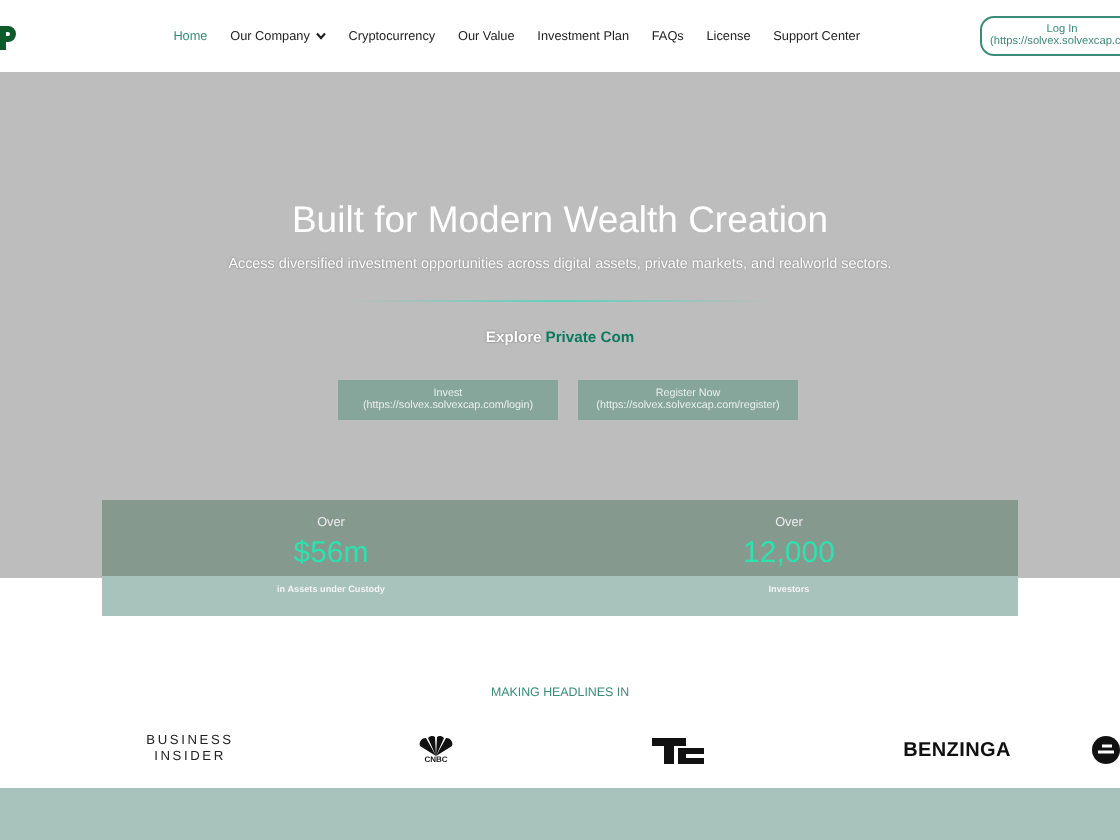 The image size is (1120, 840). Describe the element at coordinates (957, 750) in the screenshot. I see `press-logo: BENZINGA` at that location.